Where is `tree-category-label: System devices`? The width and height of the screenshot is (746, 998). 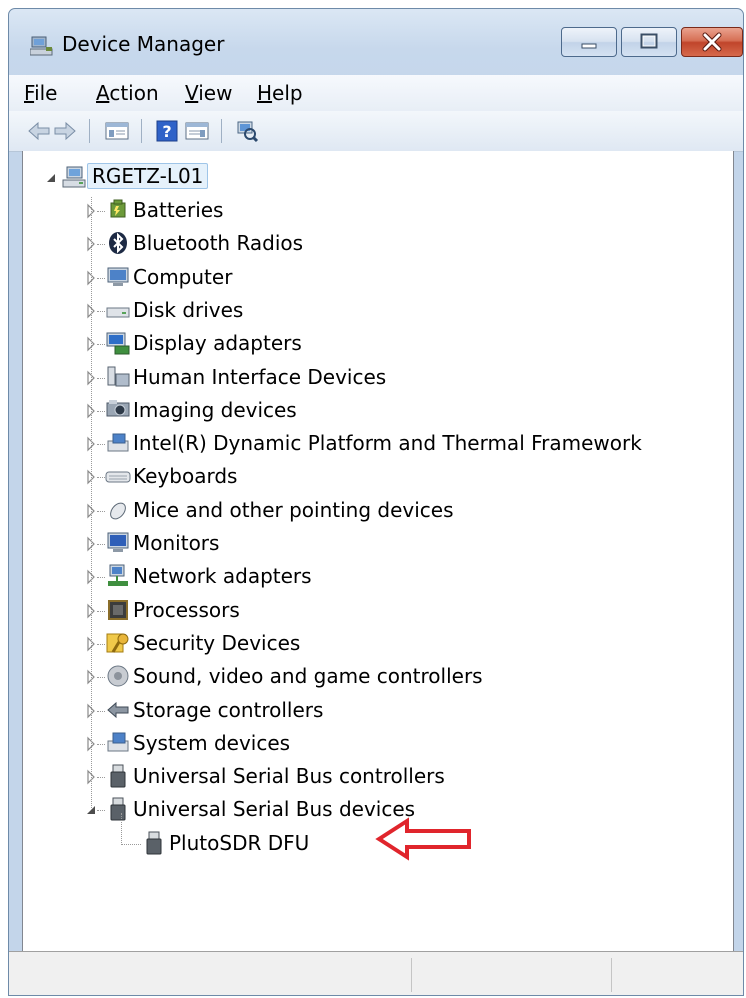
tree-category-label: System devices is located at coordinates (211, 743).